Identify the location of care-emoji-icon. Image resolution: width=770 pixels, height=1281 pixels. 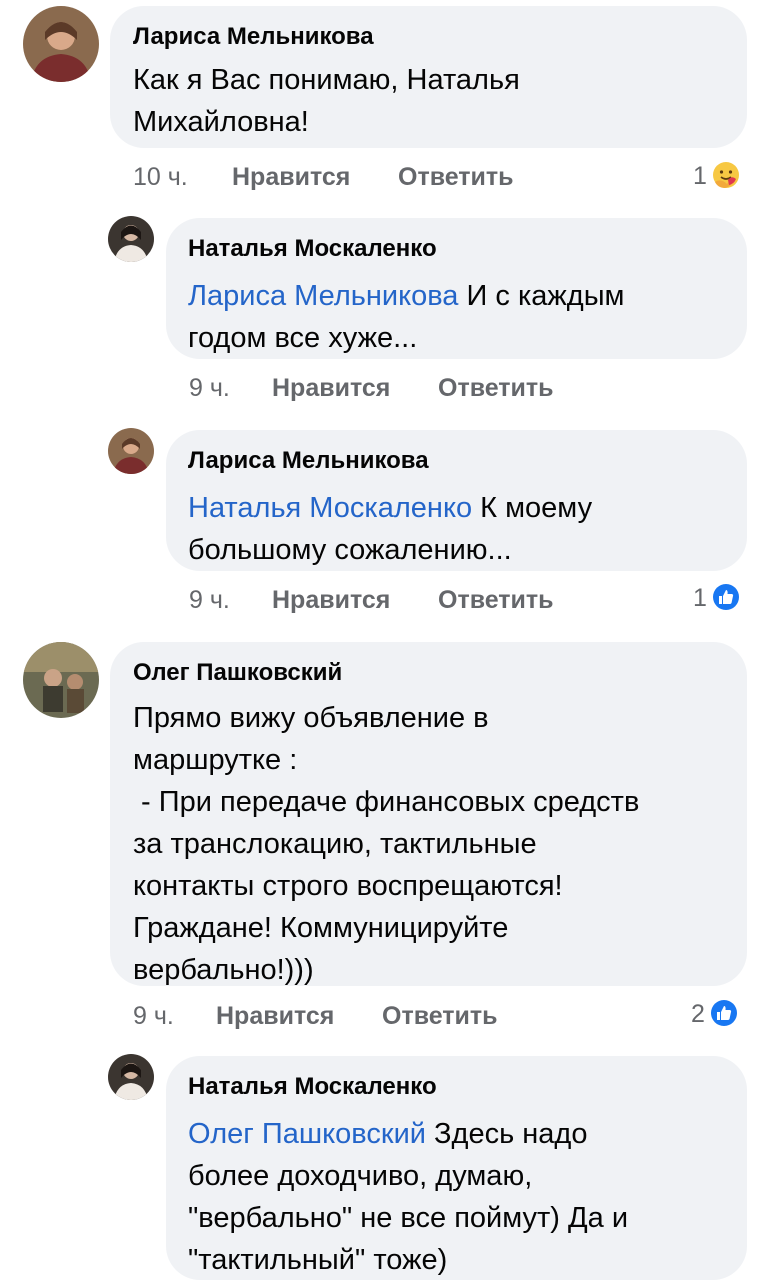
(726, 175).